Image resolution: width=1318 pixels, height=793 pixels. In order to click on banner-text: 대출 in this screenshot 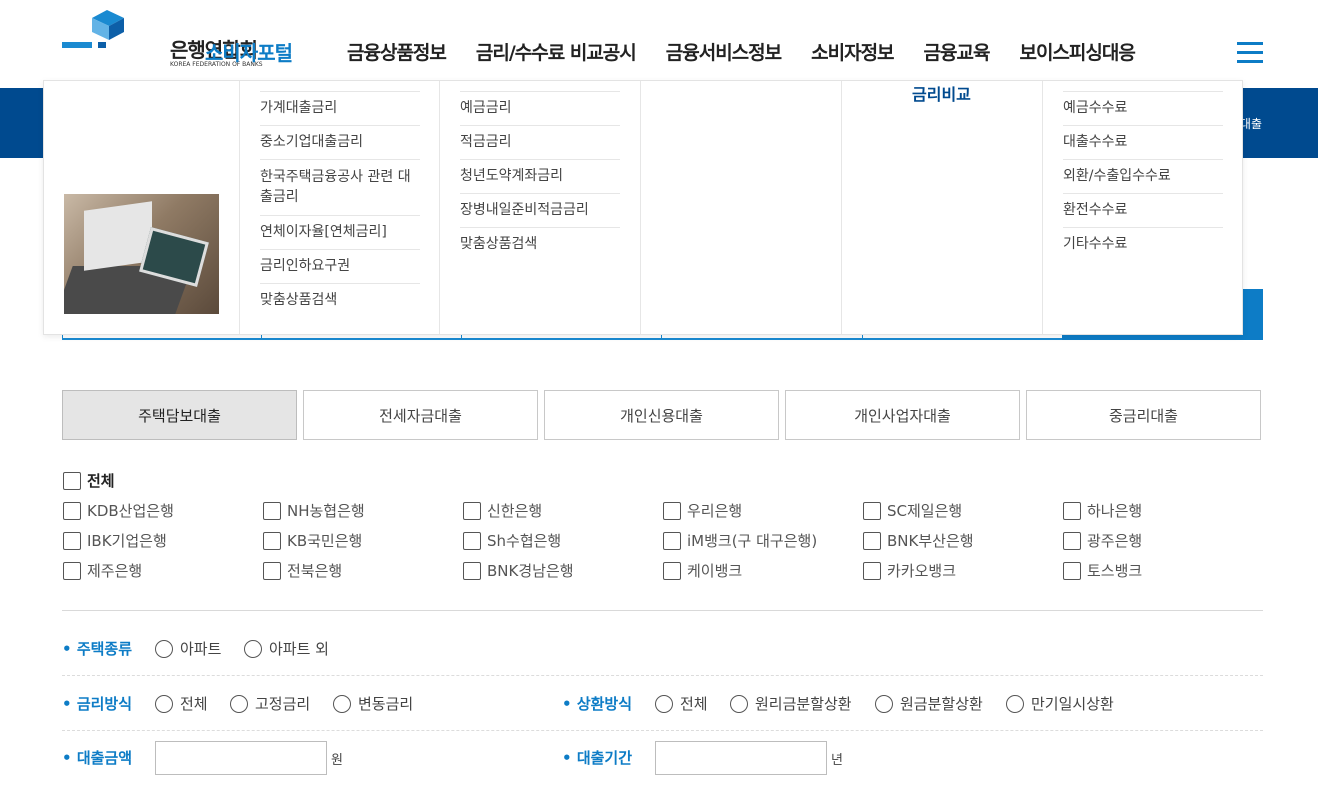, I will do `click(1250, 124)`.